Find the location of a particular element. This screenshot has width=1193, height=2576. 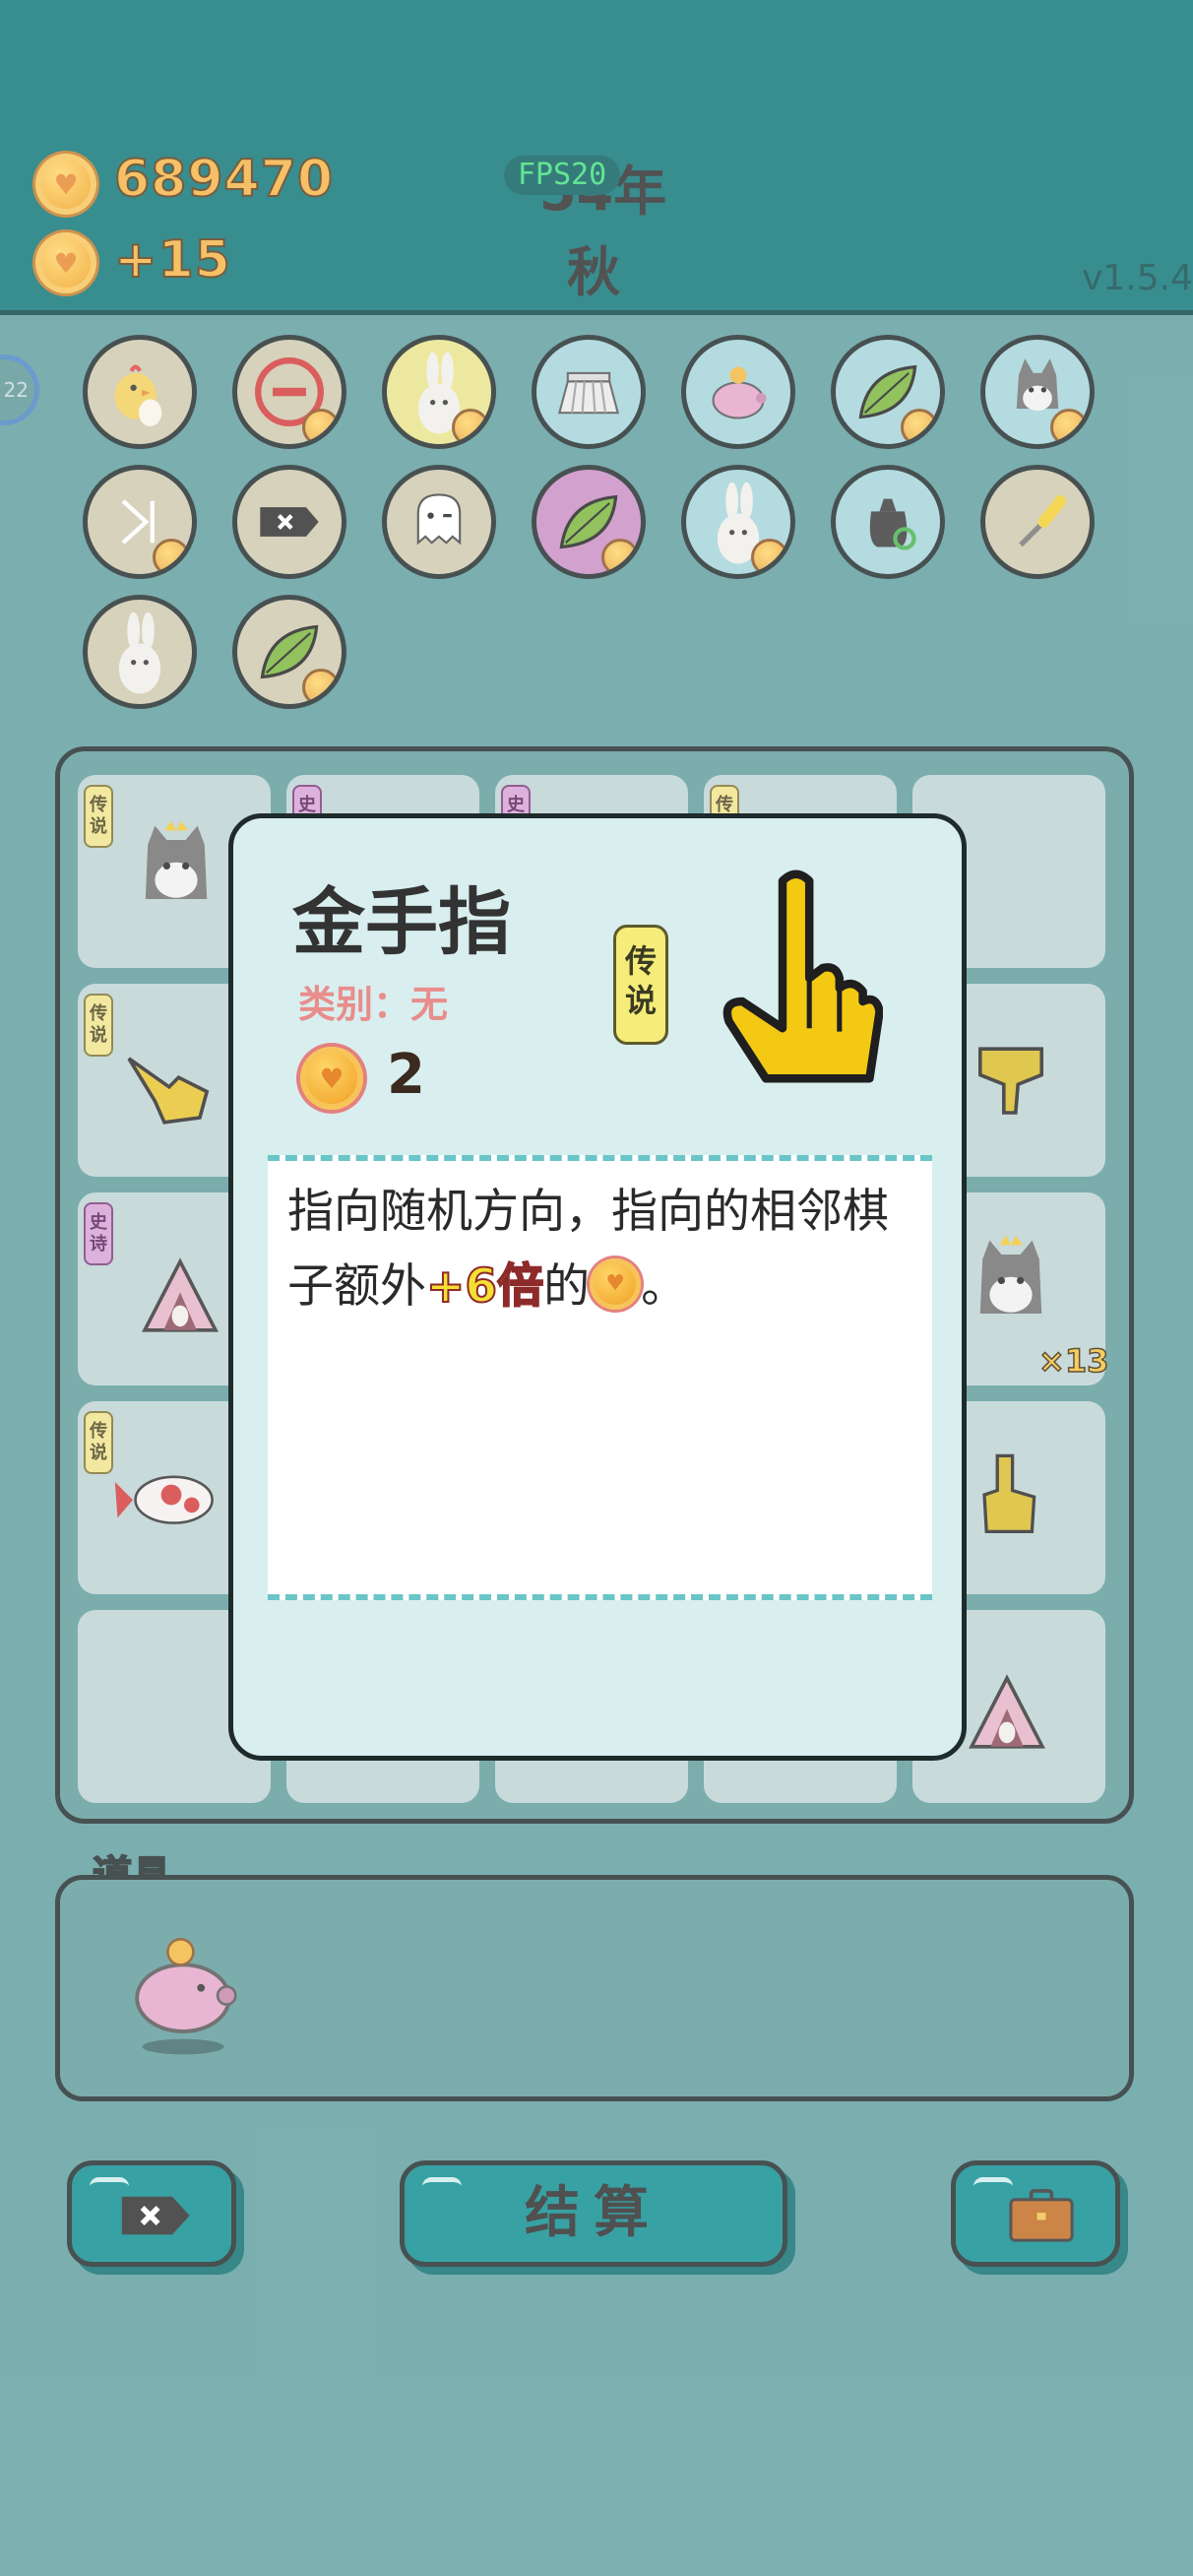

description-text: 。 is located at coordinates (664, 1286).